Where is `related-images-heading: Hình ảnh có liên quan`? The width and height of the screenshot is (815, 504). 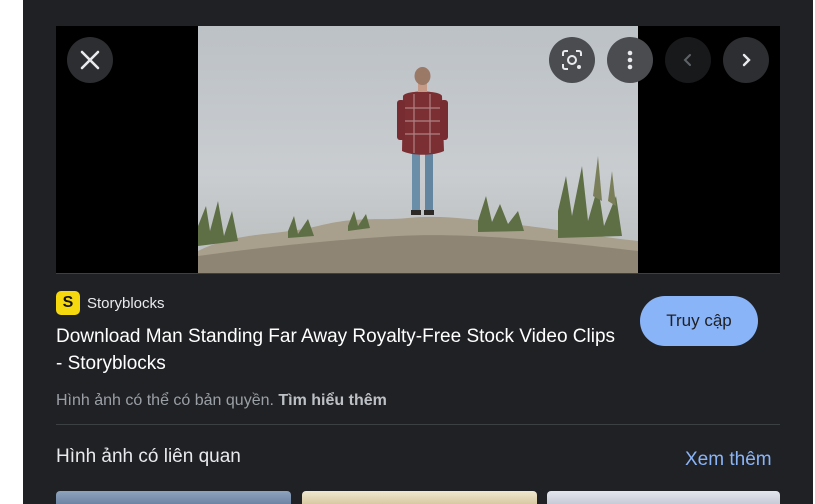
related-images-heading: Hình ảnh có liên quan is located at coordinates (148, 456).